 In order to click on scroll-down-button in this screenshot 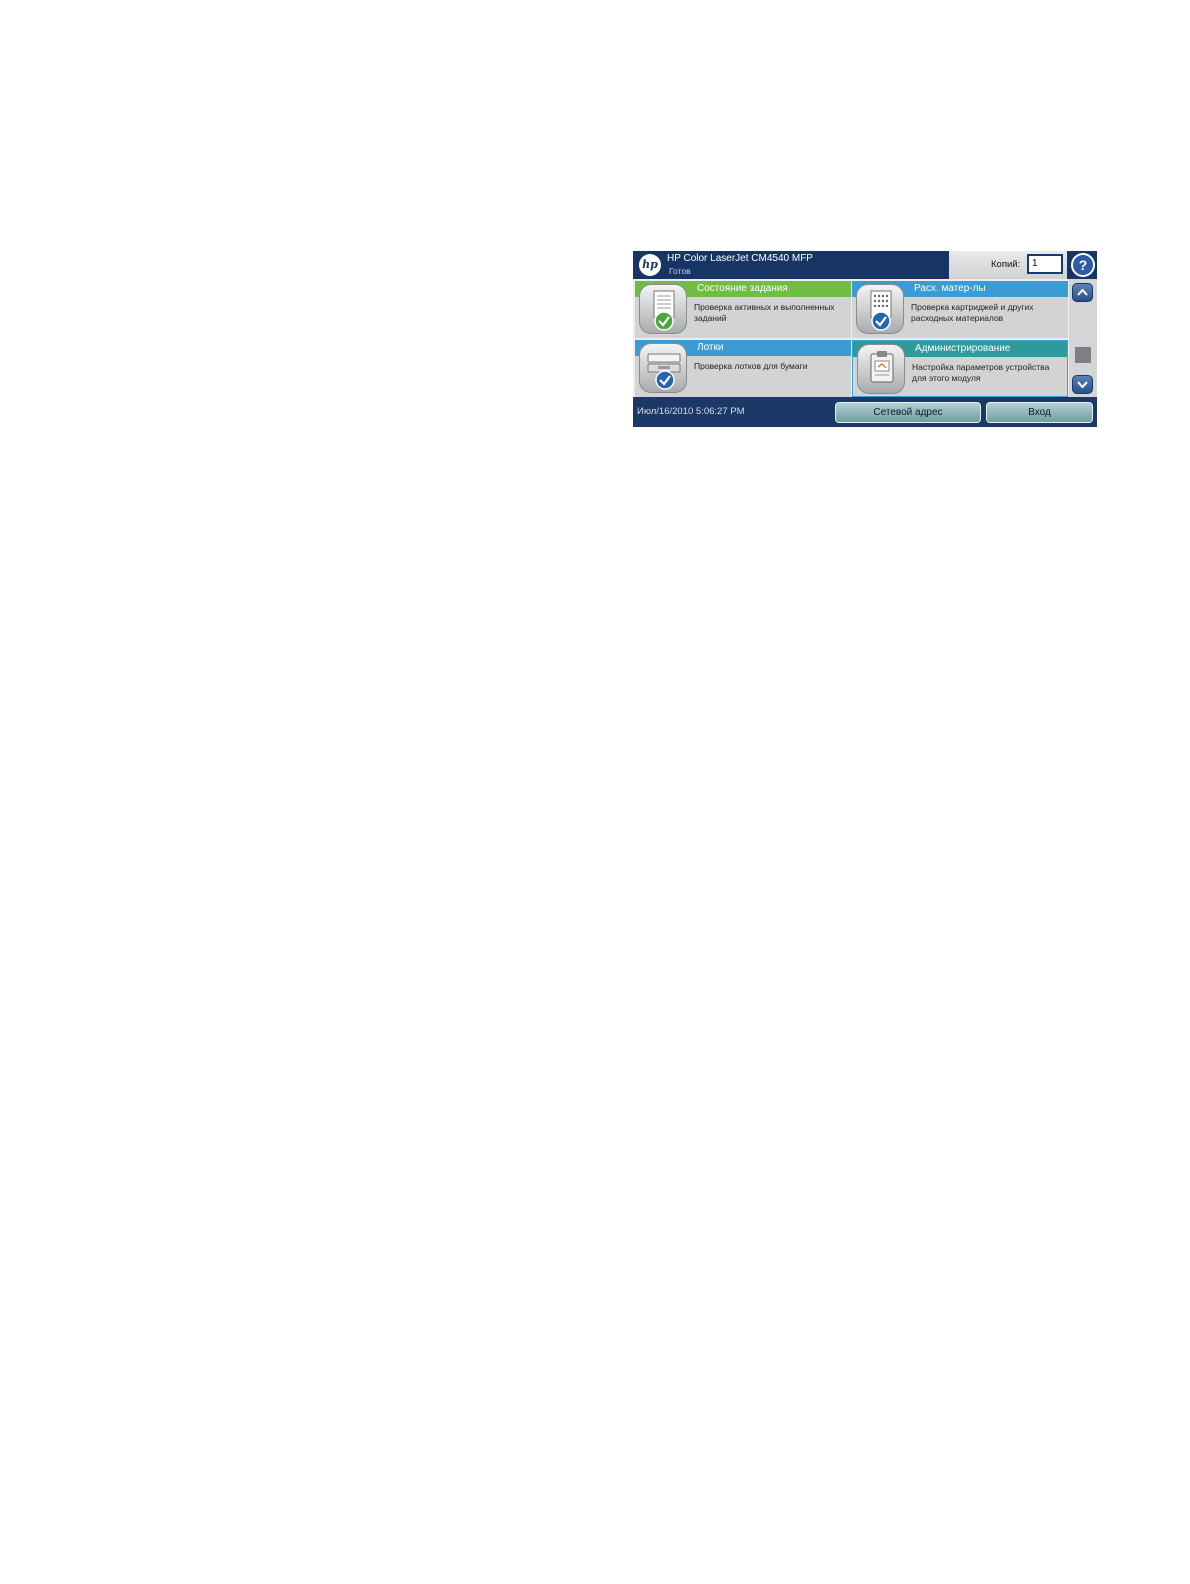, I will do `click(1082, 384)`.